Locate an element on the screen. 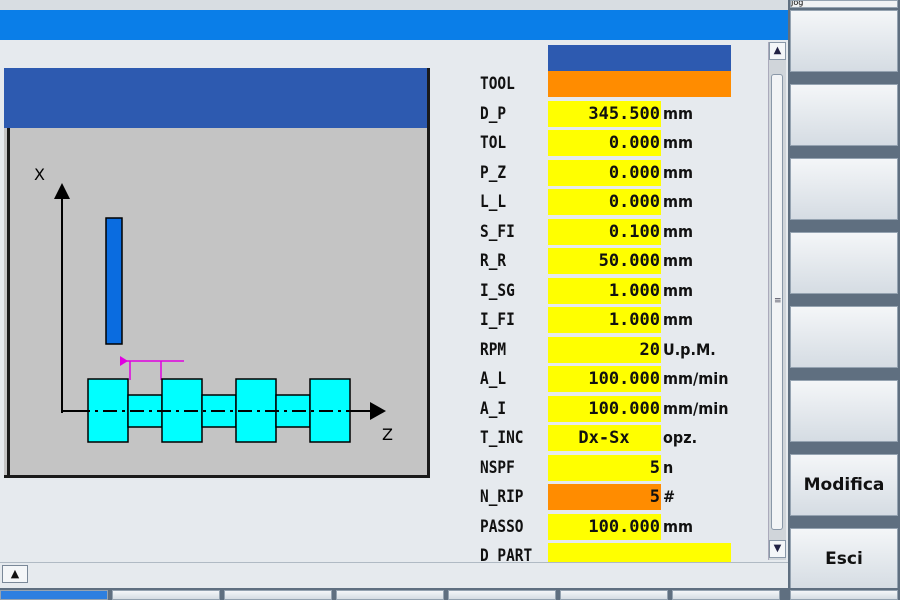 Image resolution: width=900 pixels, height=600 pixels. param-label: TOOL is located at coordinates (497, 84).